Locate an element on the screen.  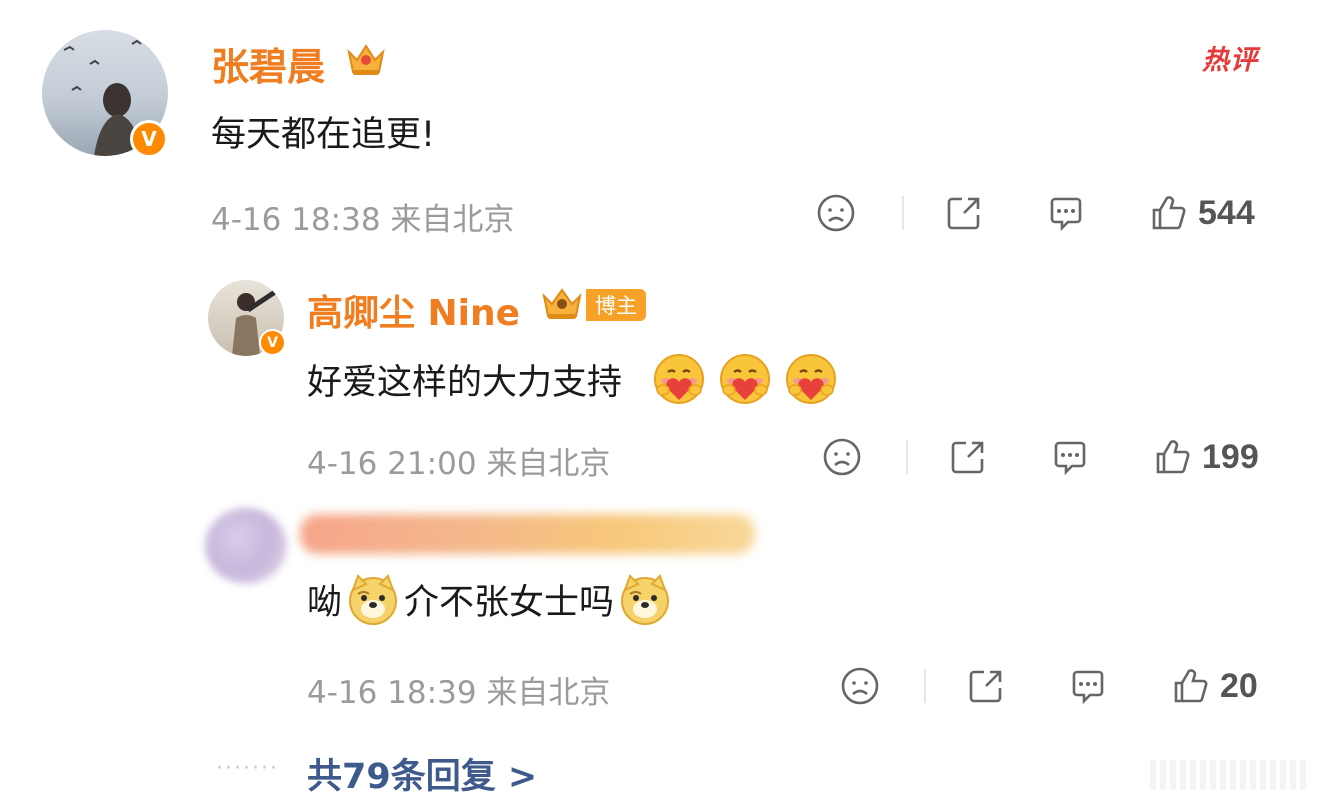
hot-comment-label: 热评 is located at coordinates (1230, 60).